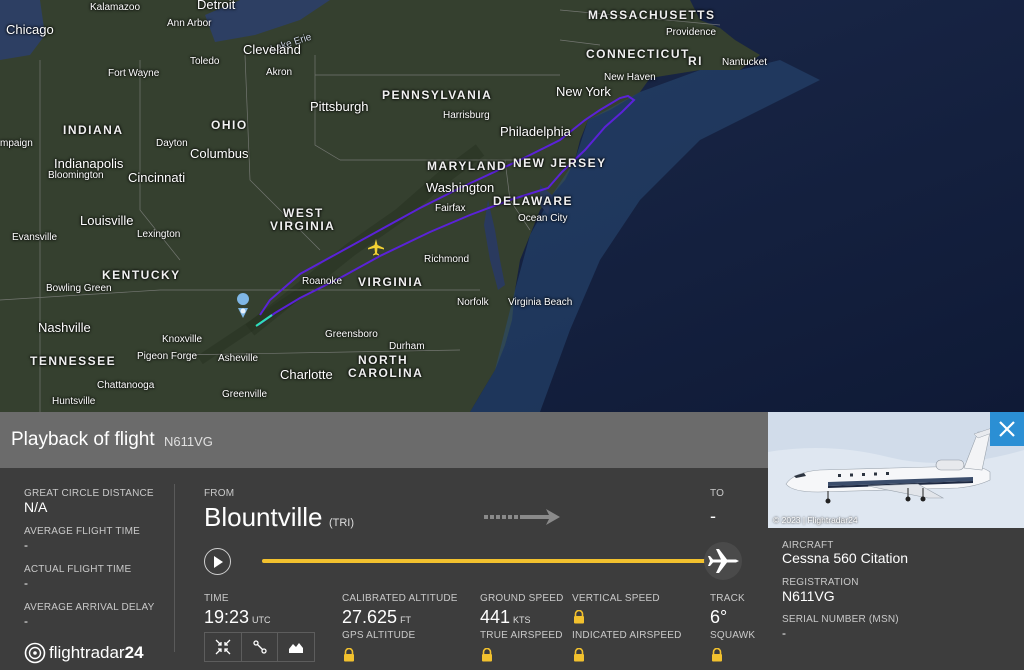  Describe the element at coordinates (26, 583) in the screenshot. I see `actual-flight-time-value: -` at that location.